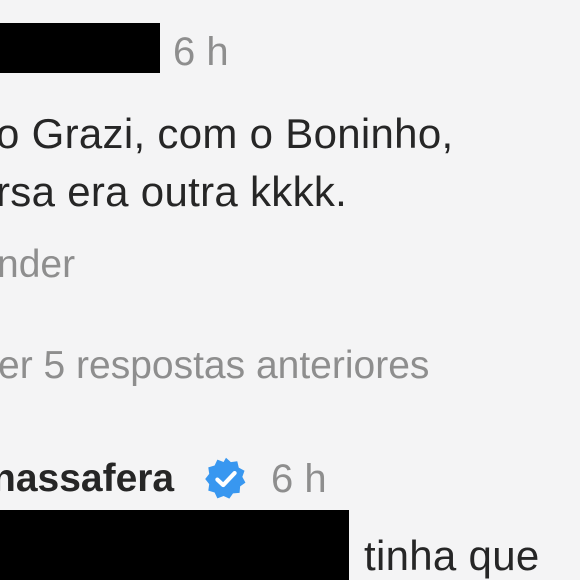  I want to click on redacted-username-block, so click(80, 48).